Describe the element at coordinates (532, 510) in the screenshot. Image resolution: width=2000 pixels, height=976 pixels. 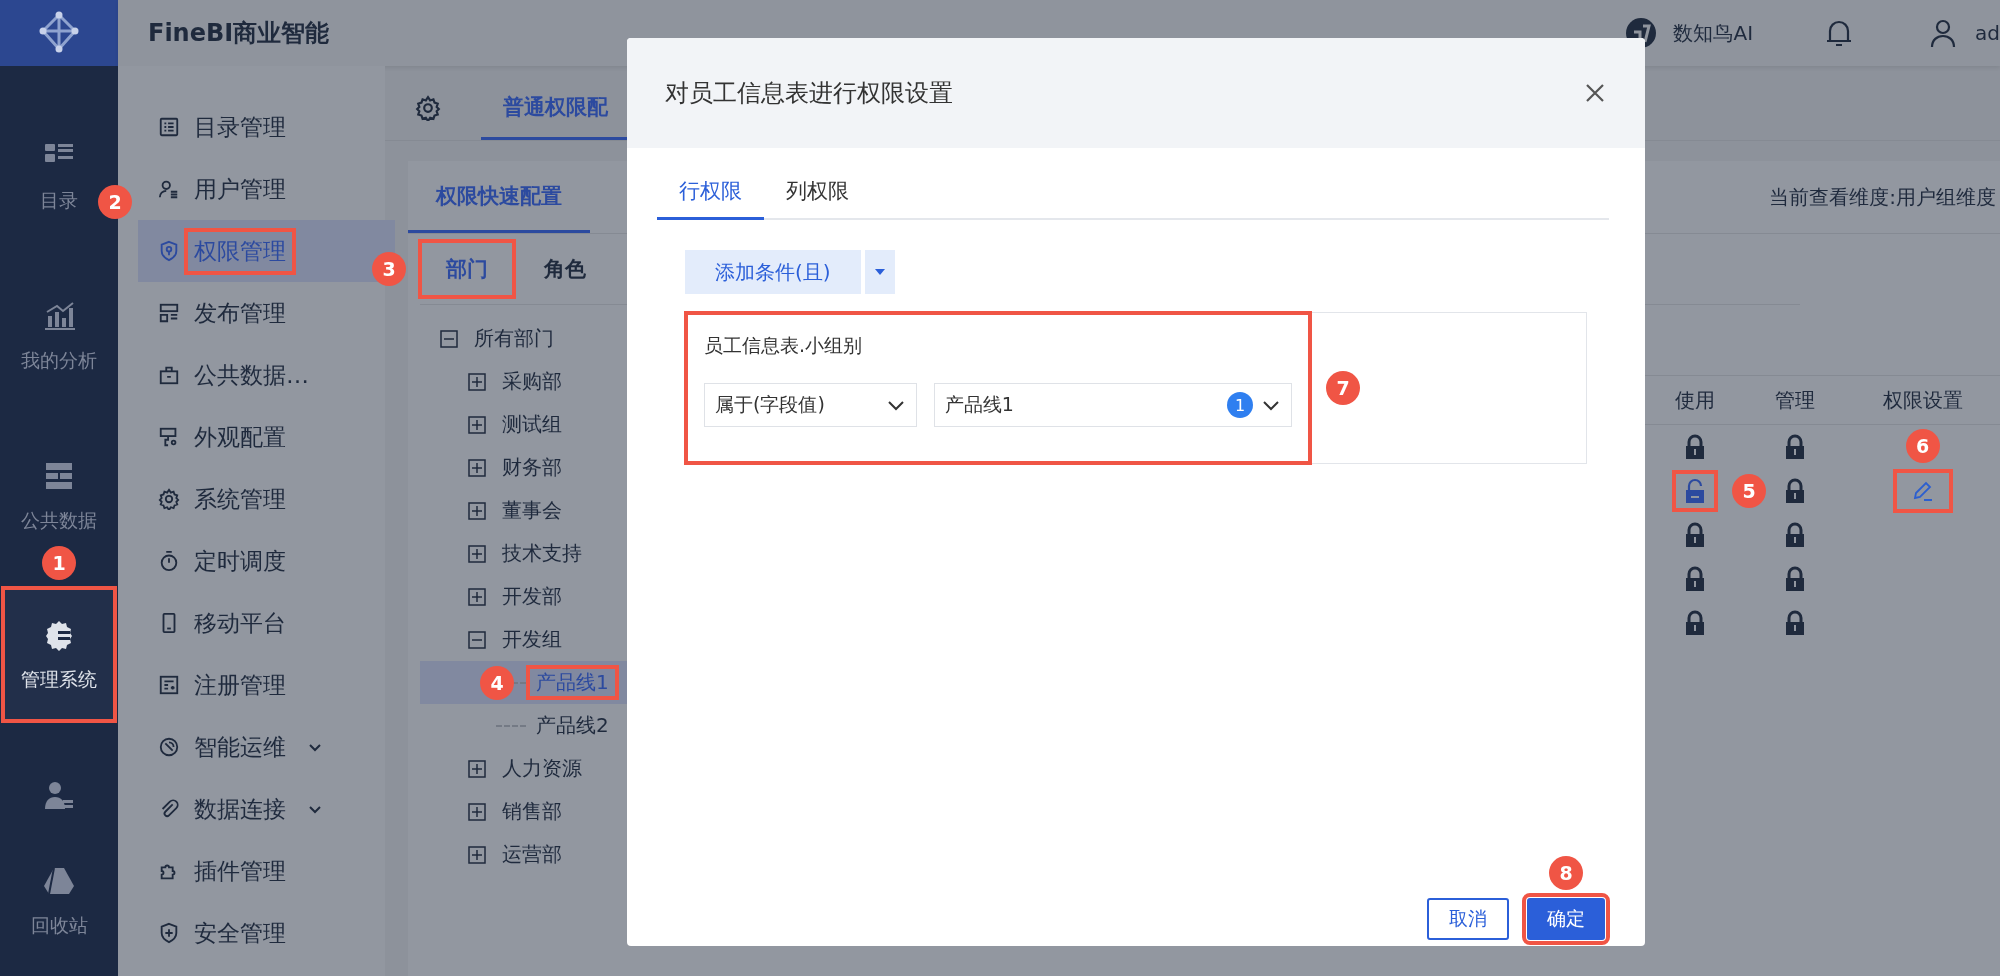
I see `node-label: 董事会` at that location.